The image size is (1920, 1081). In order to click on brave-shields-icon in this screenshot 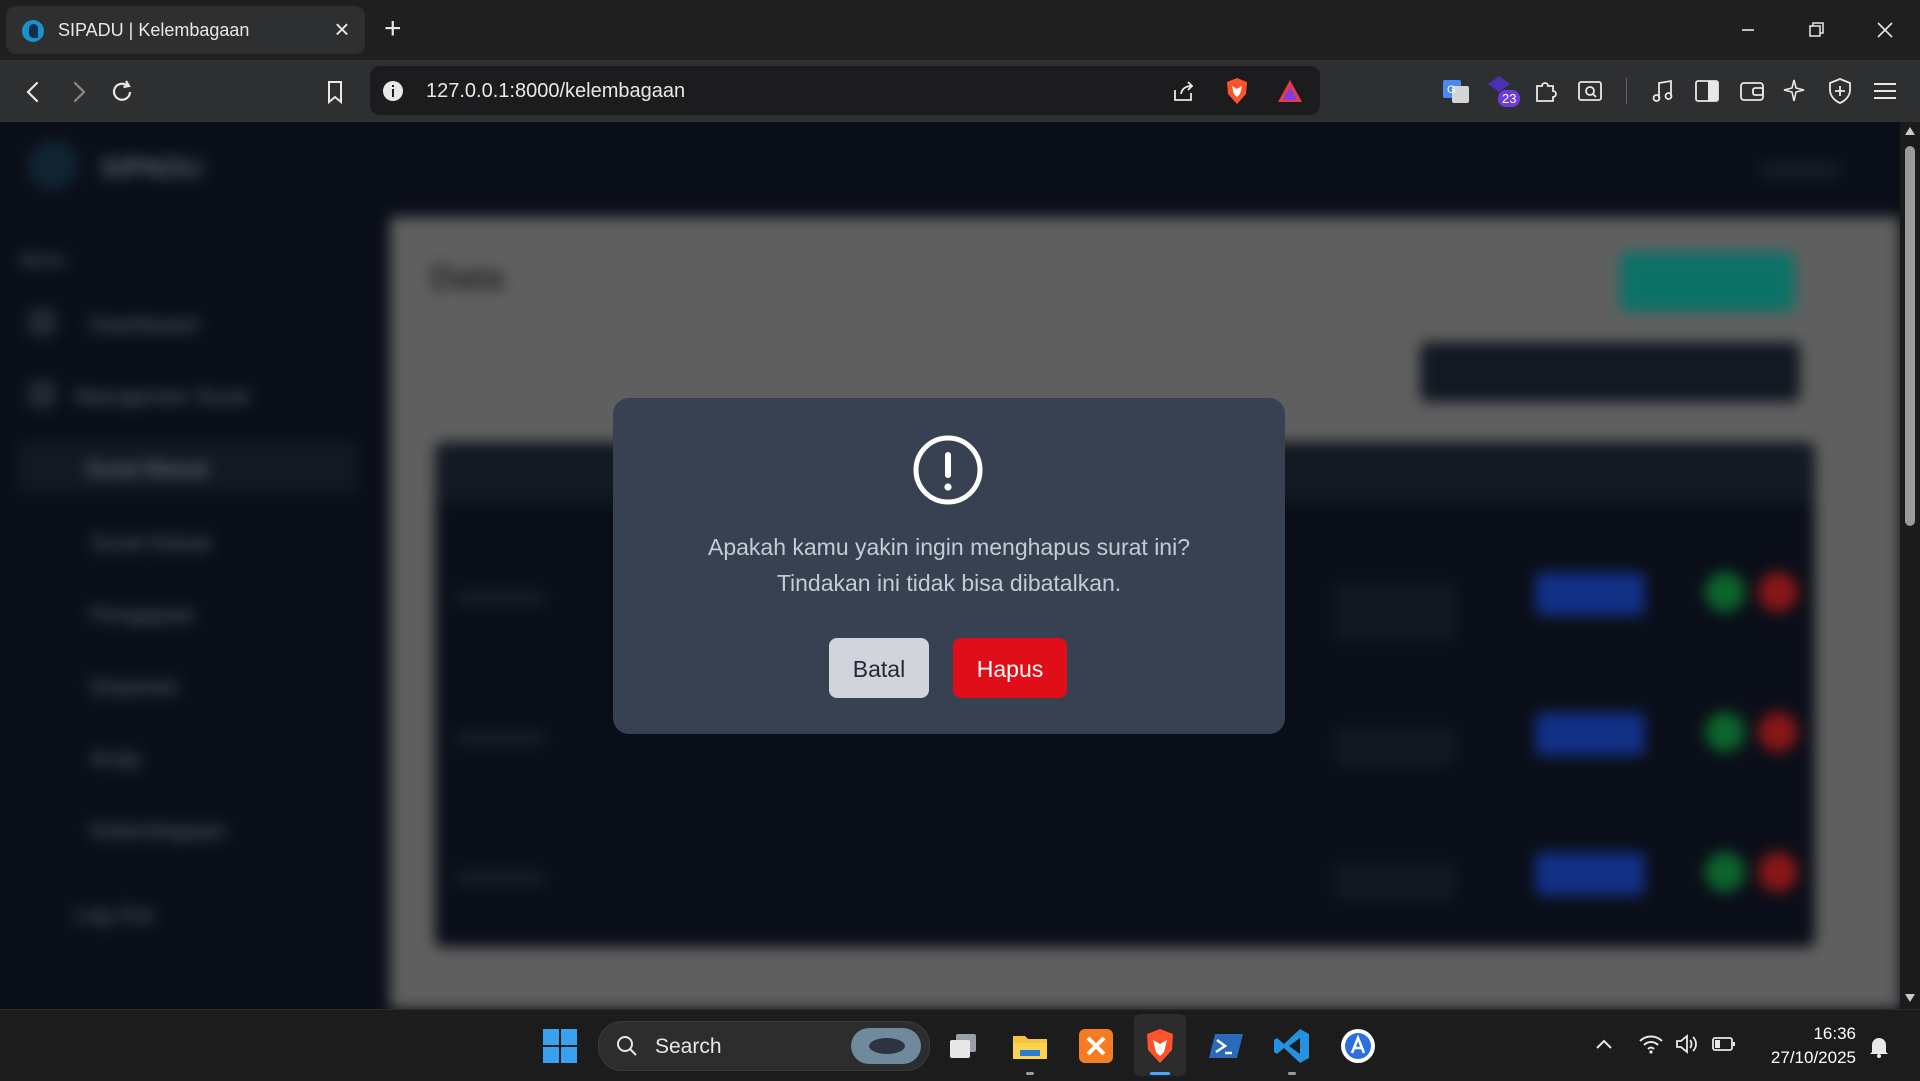, I will do `click(1237, 91)`.